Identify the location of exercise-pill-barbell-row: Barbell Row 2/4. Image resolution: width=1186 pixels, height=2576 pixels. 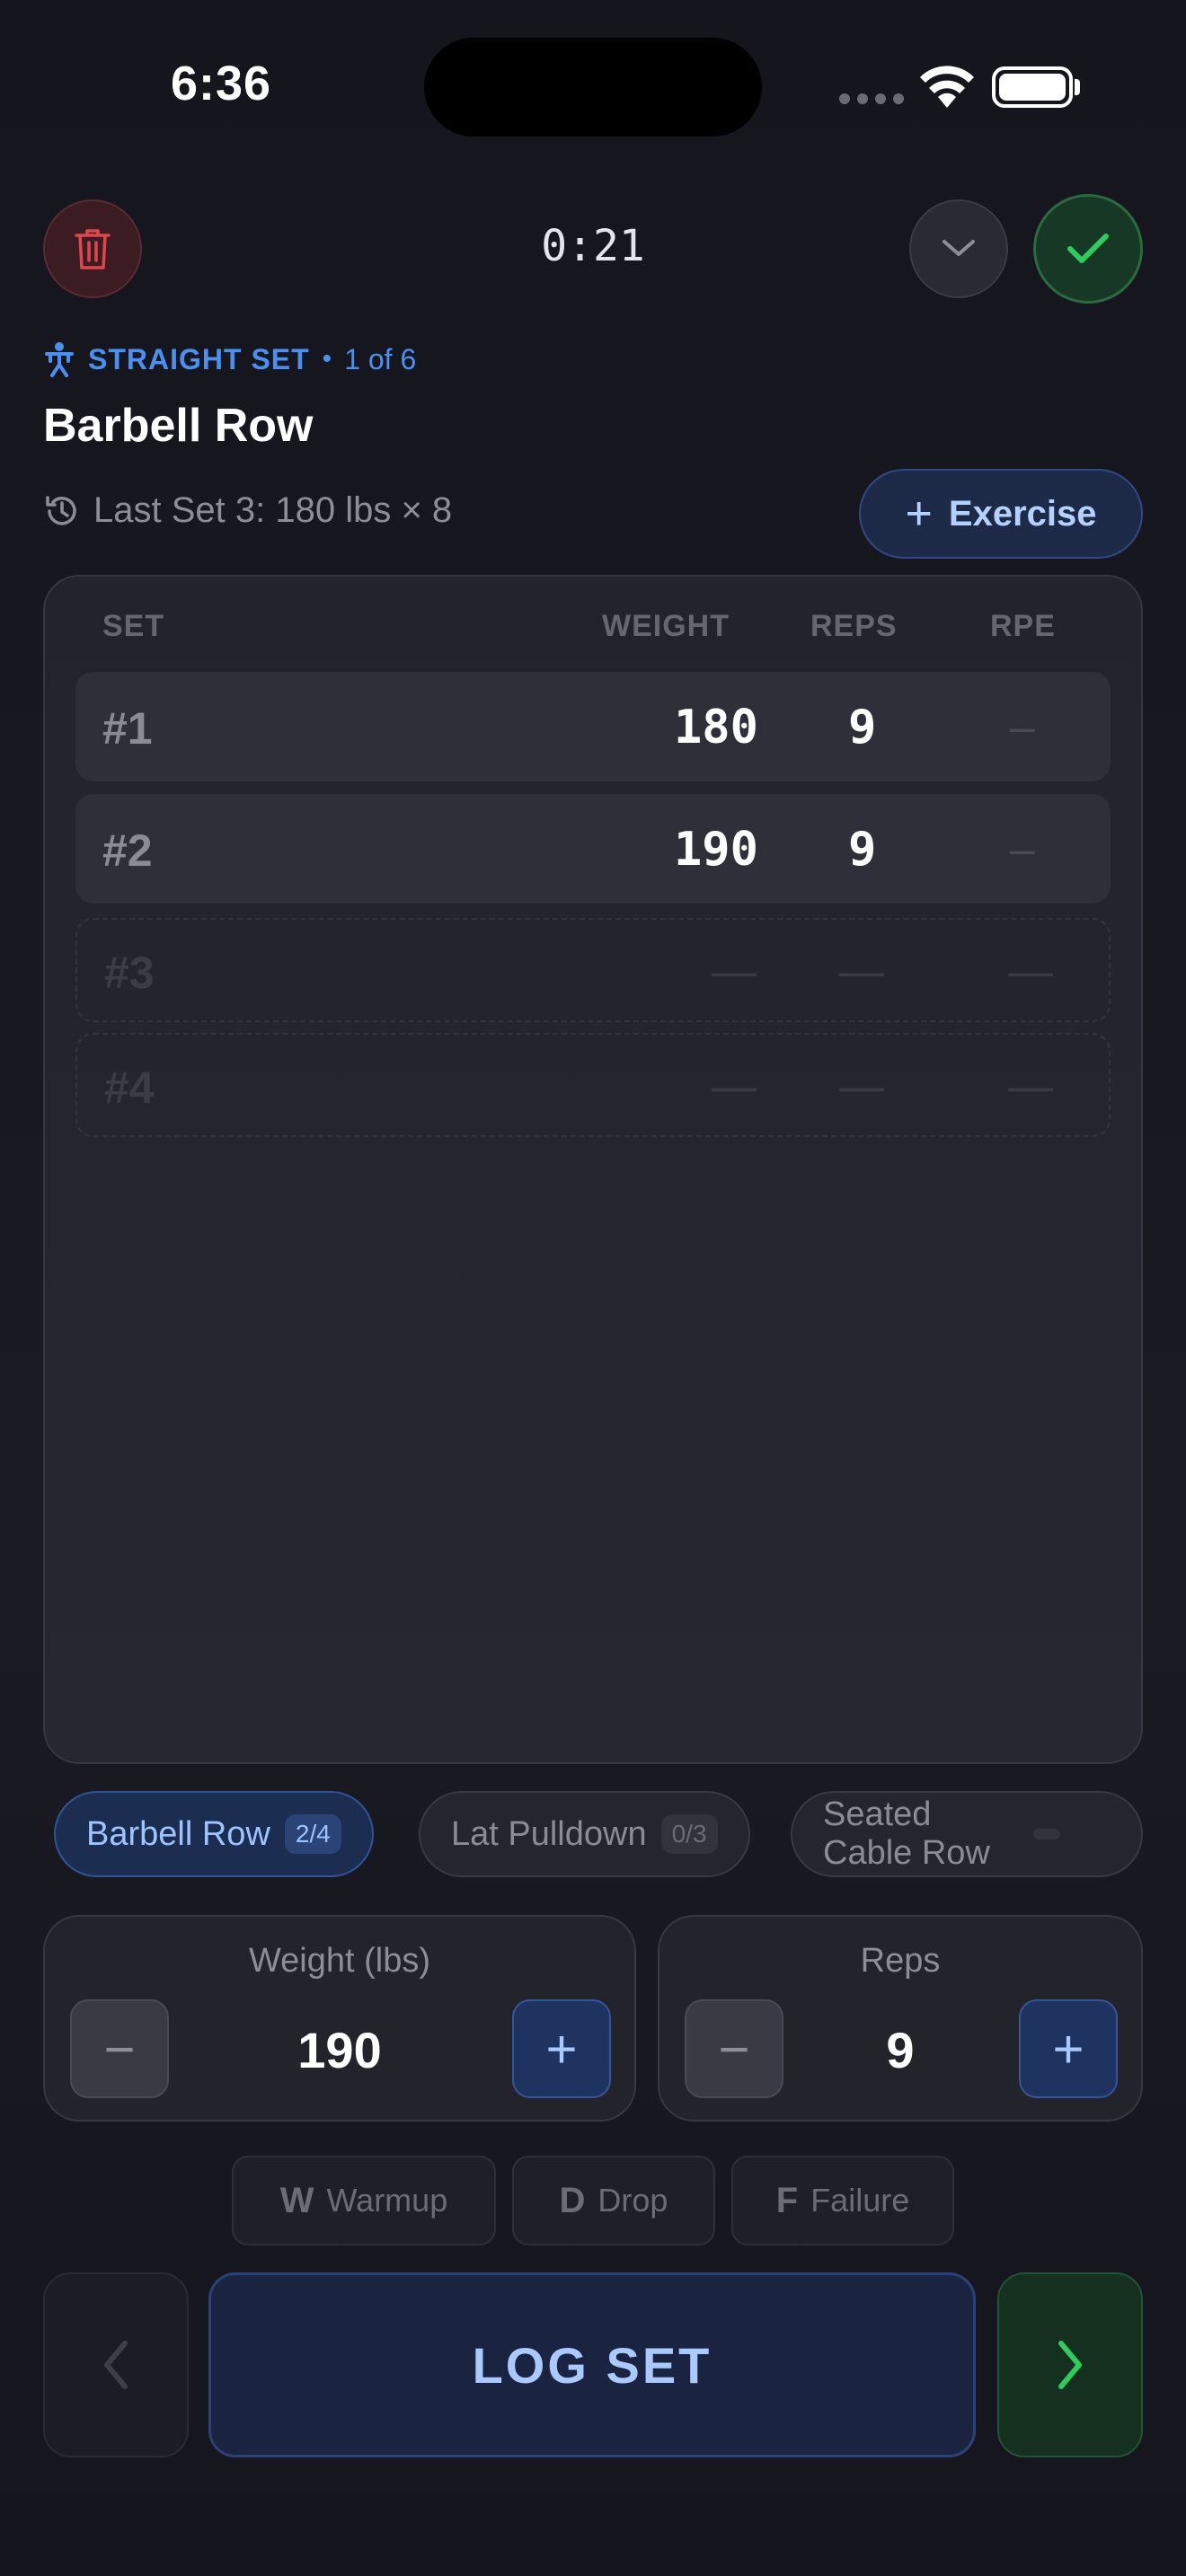
(214, 1834).